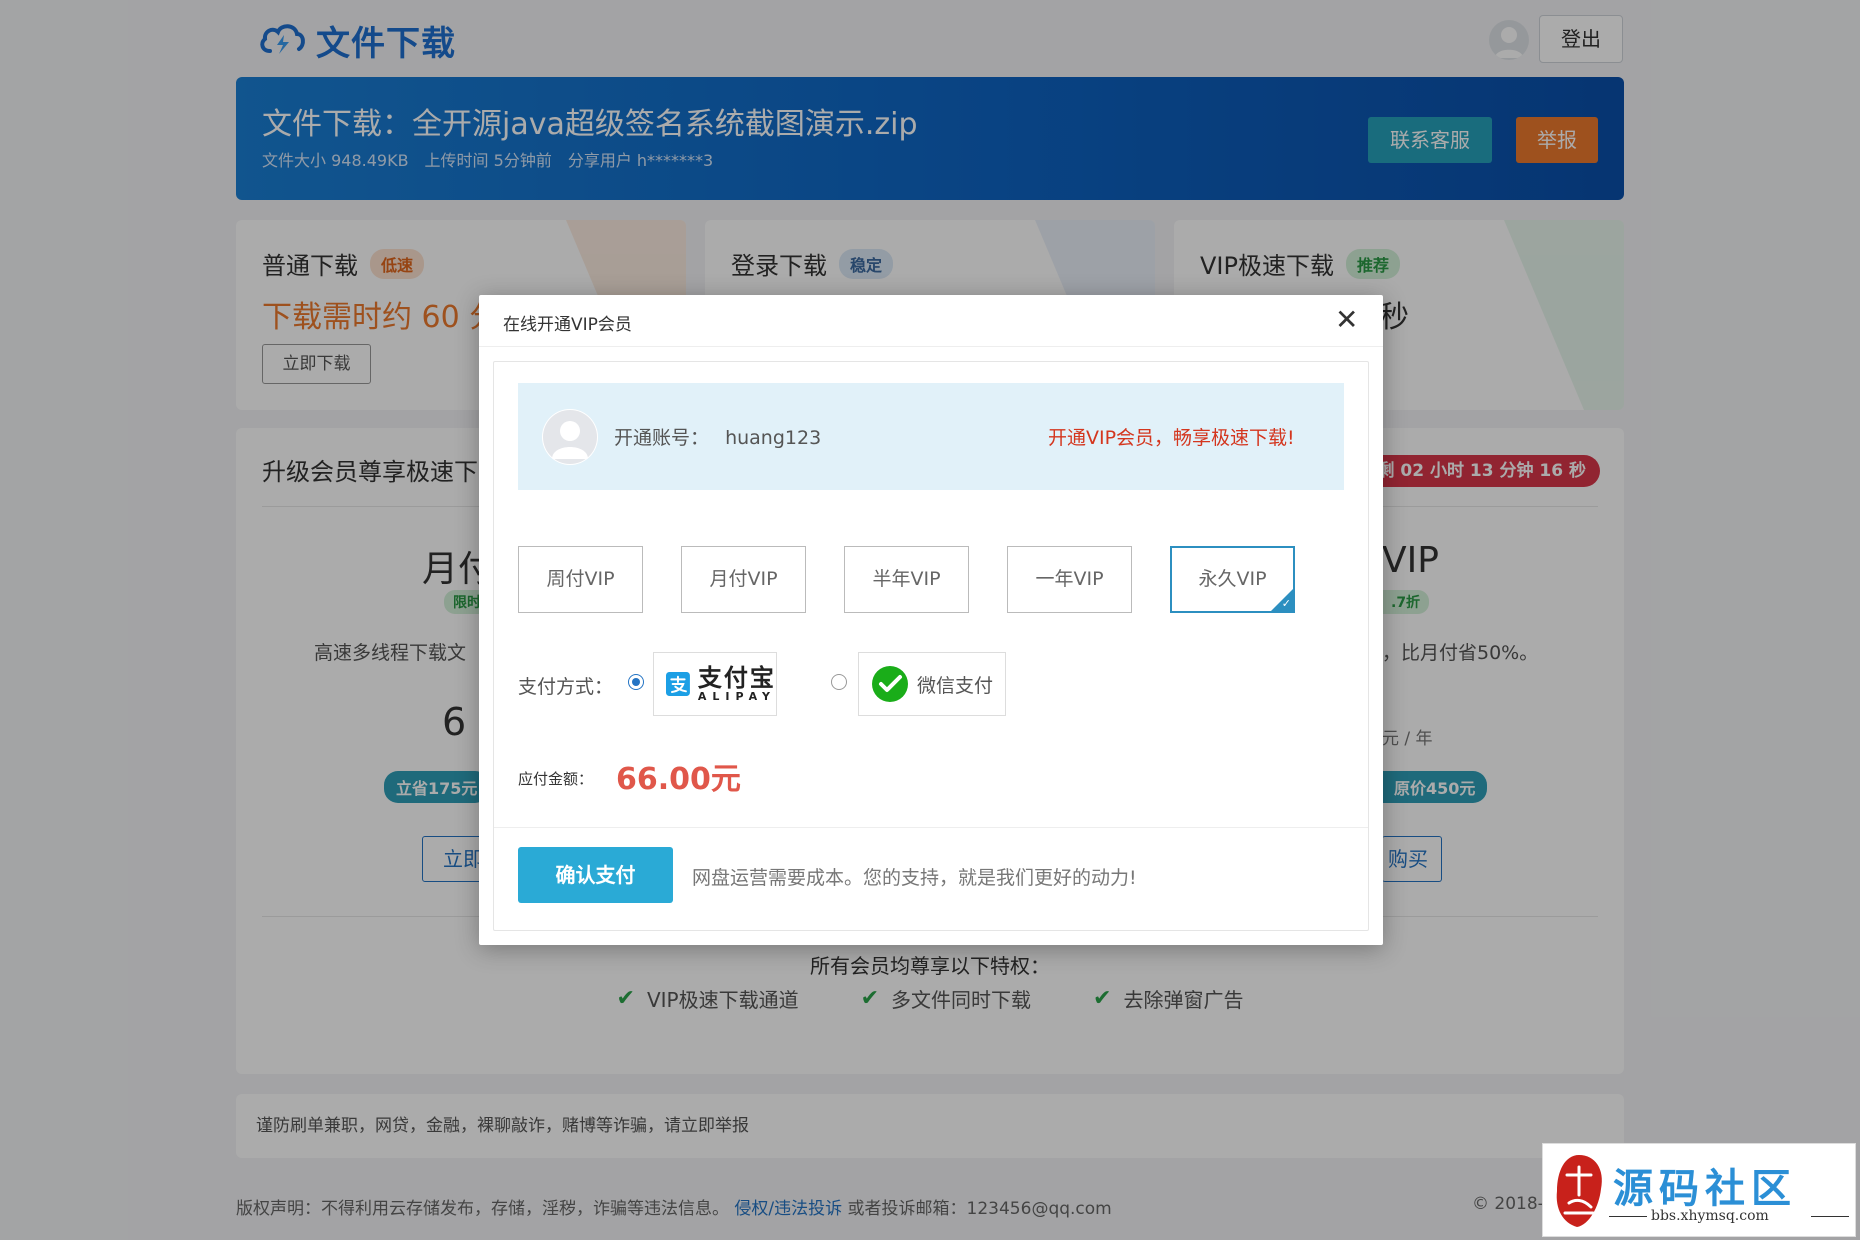 The image size is (1860, 1240). I want to click on vip-option-lifetime: 永久VIP ✓, so click(1232, 579).